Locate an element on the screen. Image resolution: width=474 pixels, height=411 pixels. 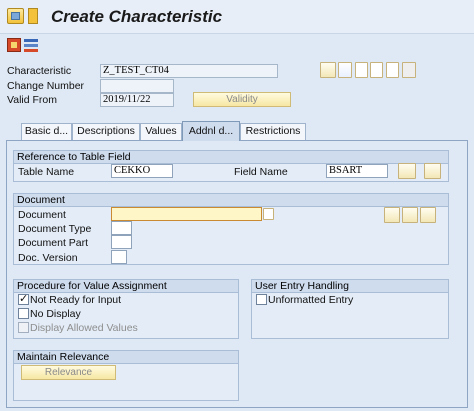
document-part-label: Document Part is located at coordinates (53, 243).